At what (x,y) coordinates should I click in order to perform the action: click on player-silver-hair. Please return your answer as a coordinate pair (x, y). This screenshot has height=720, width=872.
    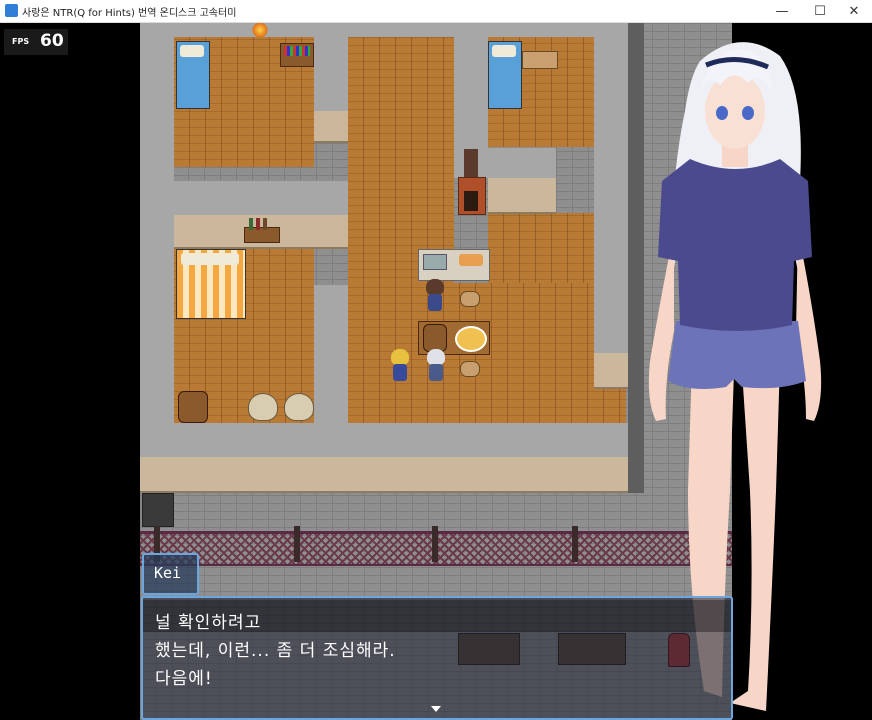
    Looking at the image, I should click on (436, 366).